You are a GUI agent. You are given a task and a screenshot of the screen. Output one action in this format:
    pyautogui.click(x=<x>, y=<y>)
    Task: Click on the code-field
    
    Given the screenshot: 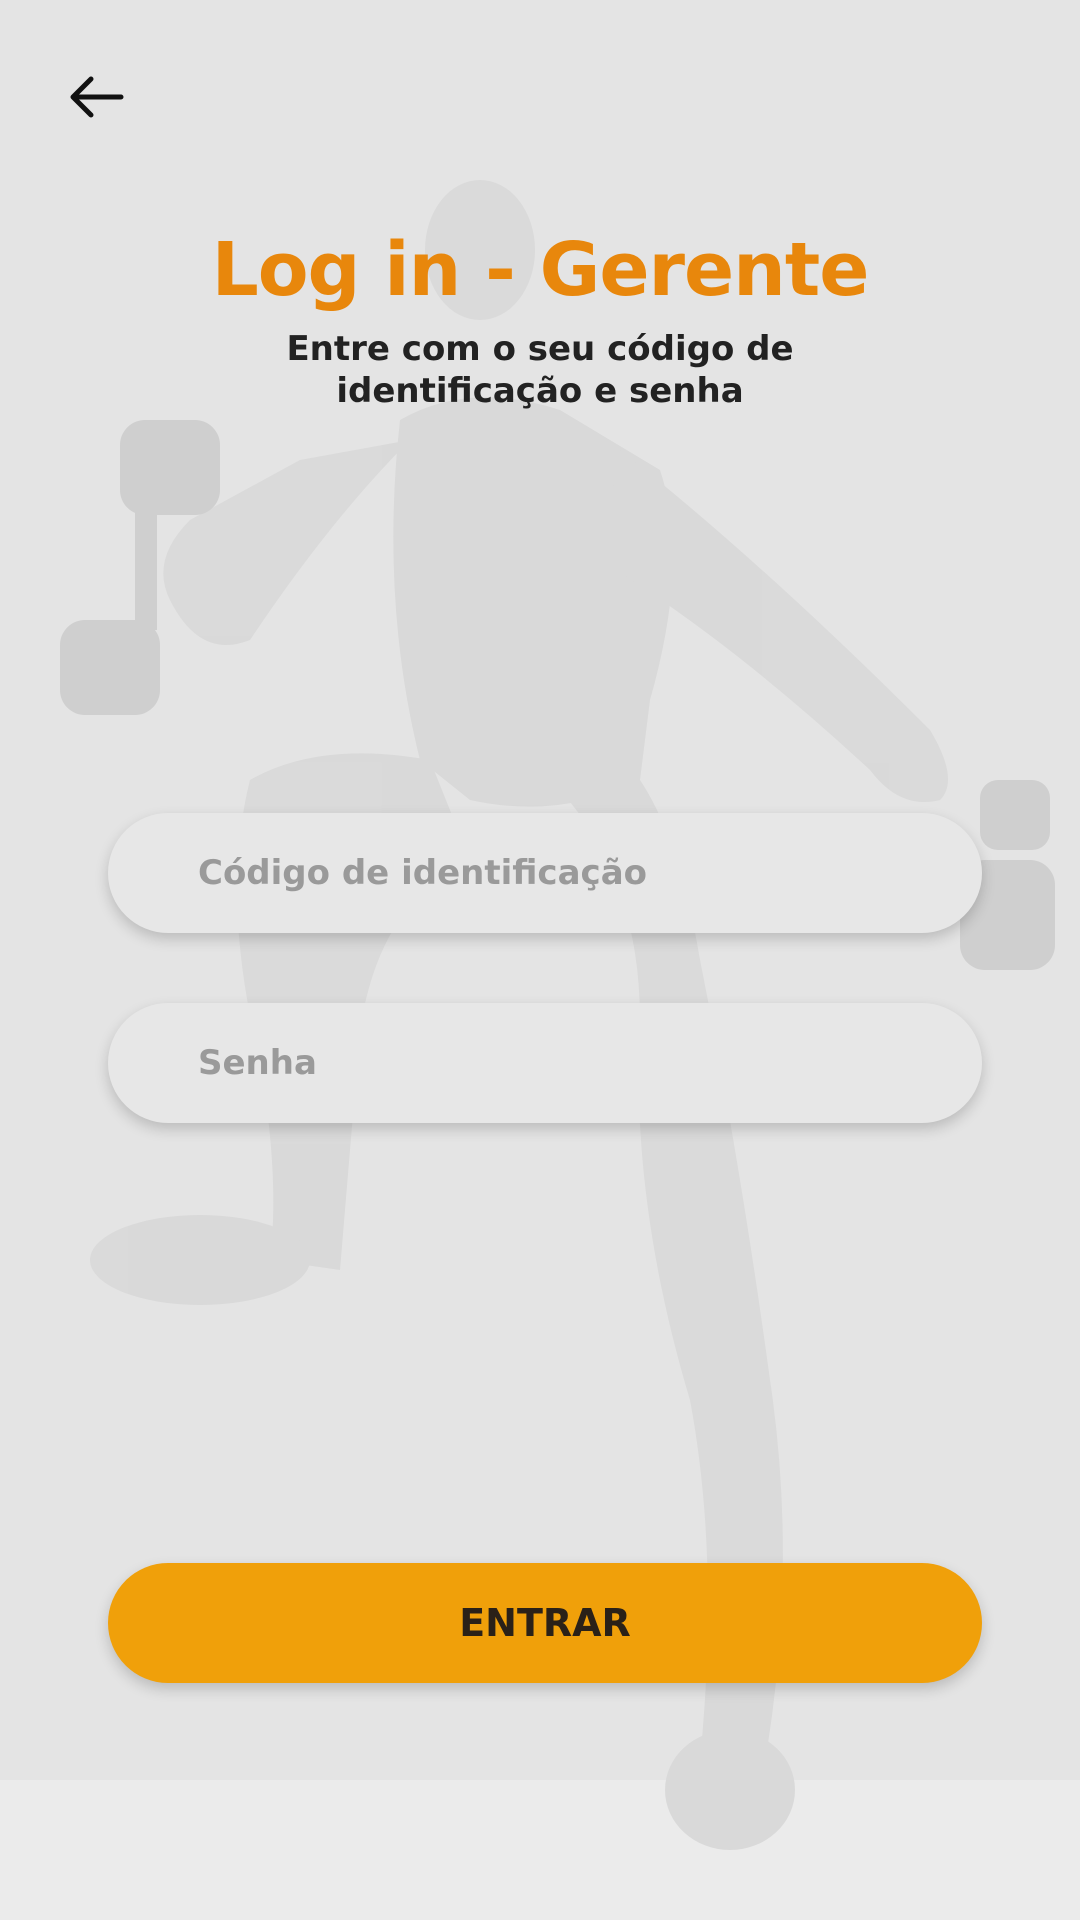 What is the action you would take?
    pyautogui.click(x=545, y=873)
    